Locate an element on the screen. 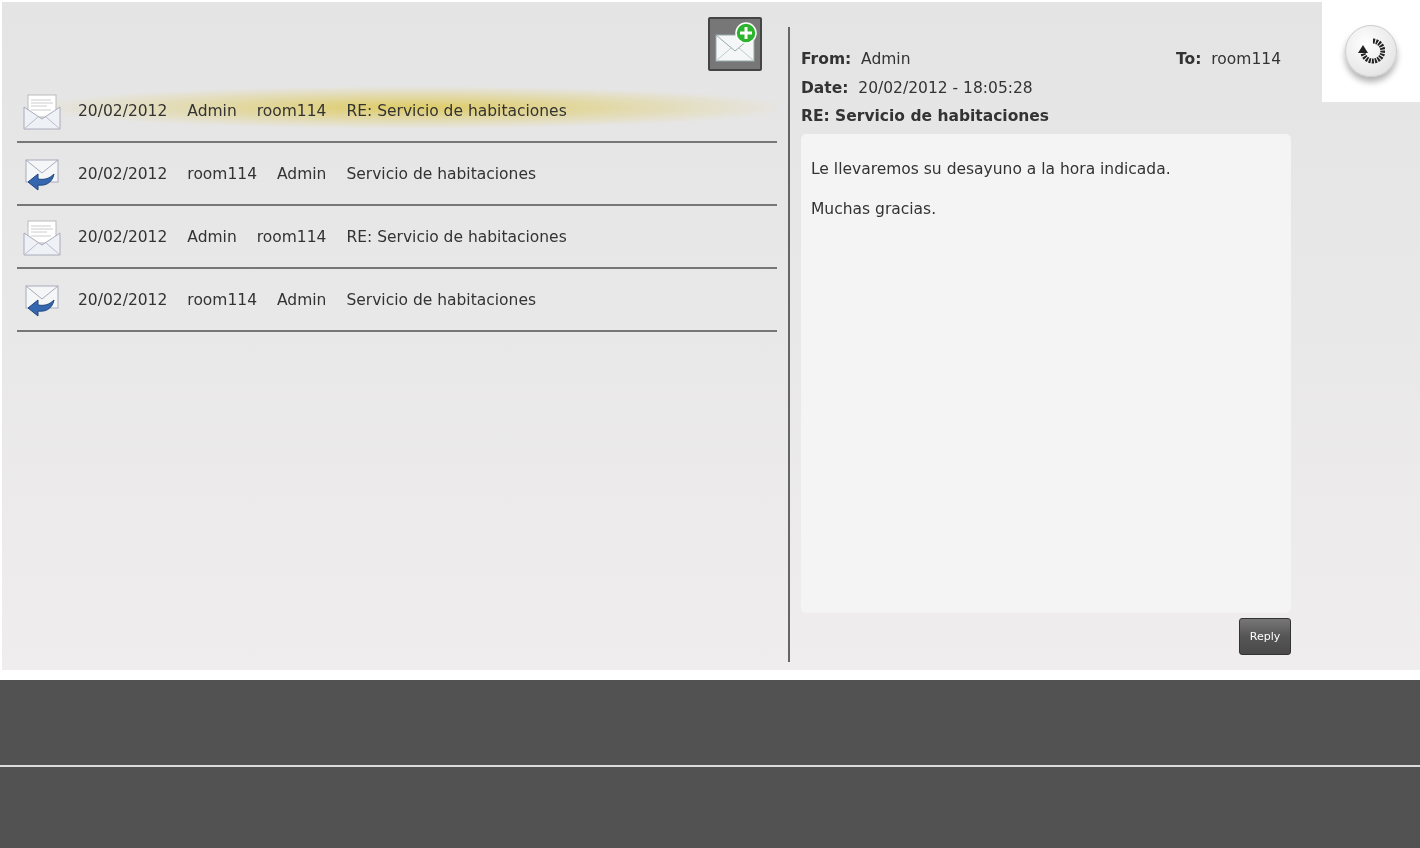 Image resolution: width=1420 pixels, height=848 pixels. message-subject-title: RE: Servicio de habitaciones is located at coordinates (926, 116).